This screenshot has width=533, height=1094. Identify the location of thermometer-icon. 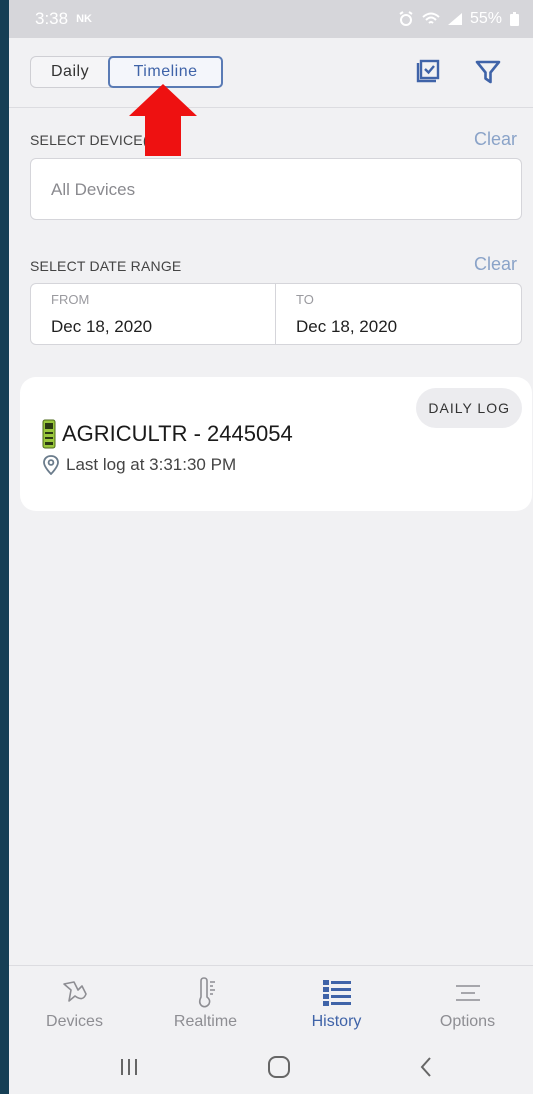
(206, 992).